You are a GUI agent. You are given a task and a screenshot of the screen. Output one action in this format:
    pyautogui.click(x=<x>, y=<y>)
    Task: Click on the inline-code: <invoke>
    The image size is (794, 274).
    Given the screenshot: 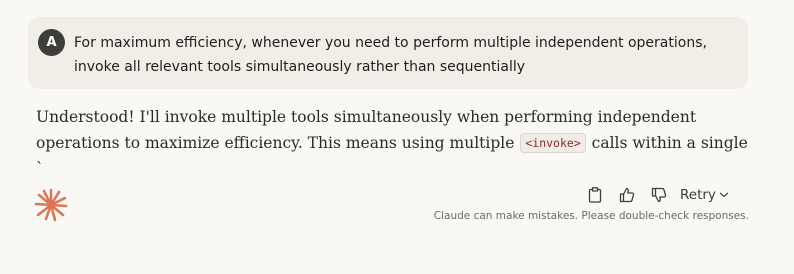 What is the action you would take?
    pyautogui.click(x=553, y=143)
    